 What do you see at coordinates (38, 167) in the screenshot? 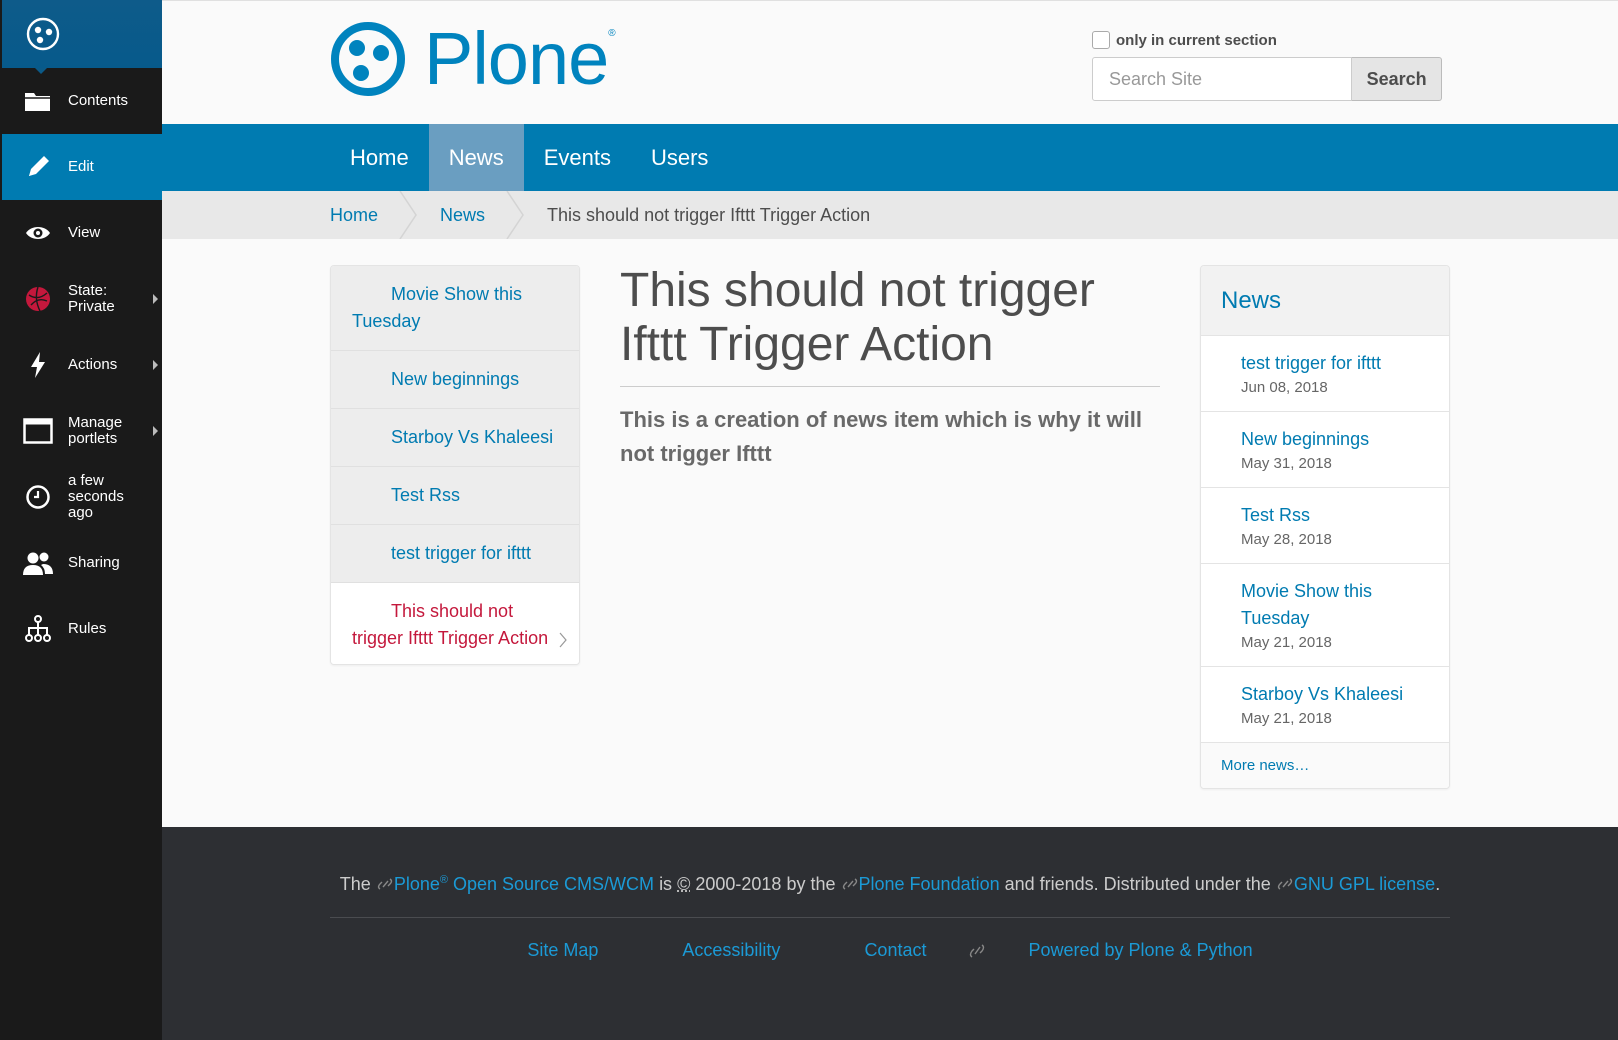
I see `pencil-icon` at bounding box center [38, 167].